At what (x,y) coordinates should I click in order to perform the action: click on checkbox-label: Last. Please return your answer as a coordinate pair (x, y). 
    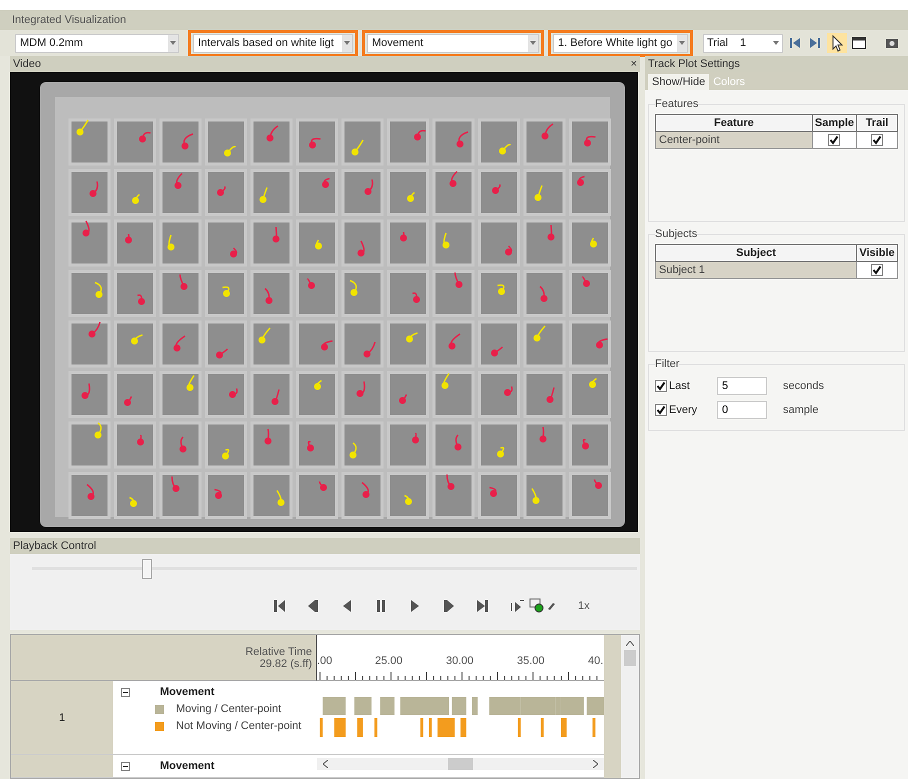
    Looking at the image, I should click on (679, 386).